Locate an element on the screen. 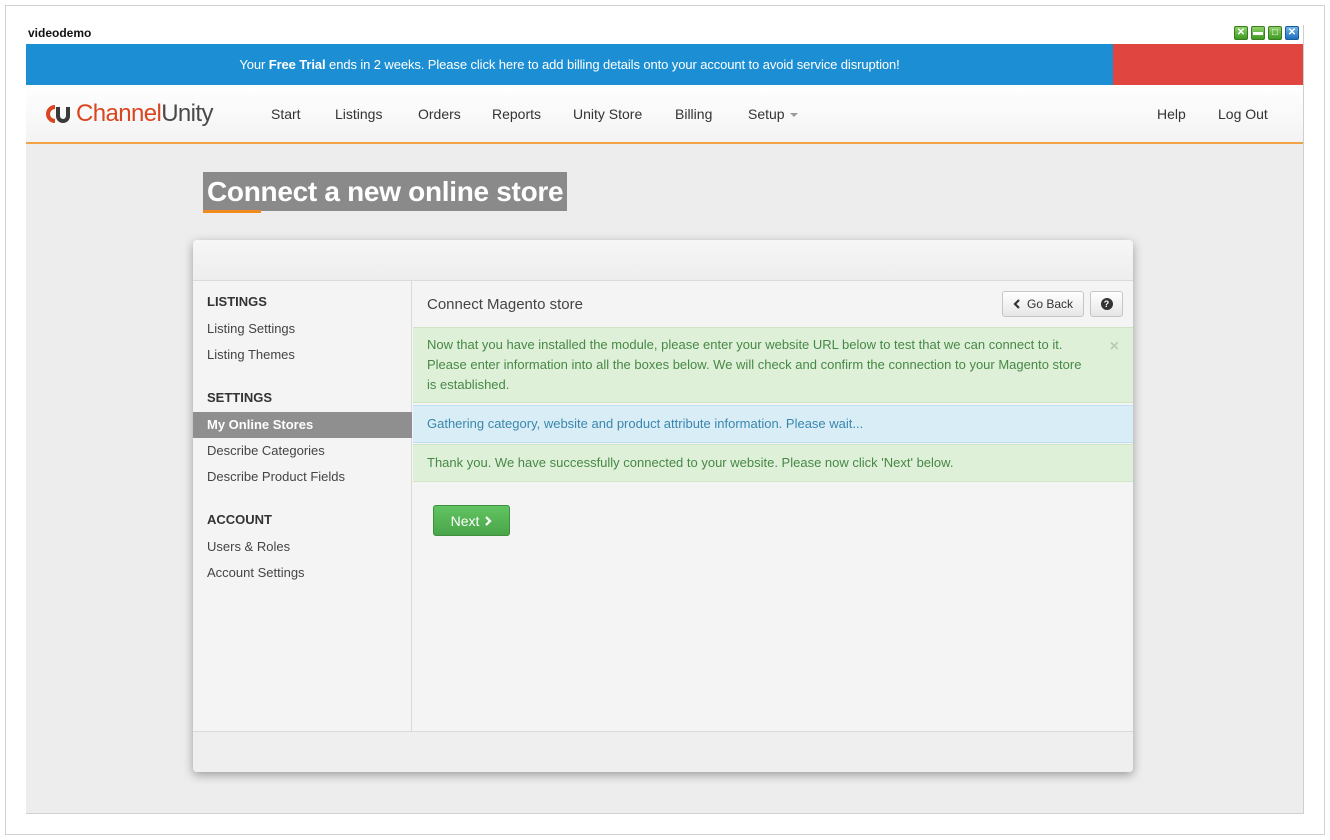 This screenshot has width=1330, height=840. sidebar-item-describe-categories: Describe Categories is located at coordinates (266, 450).